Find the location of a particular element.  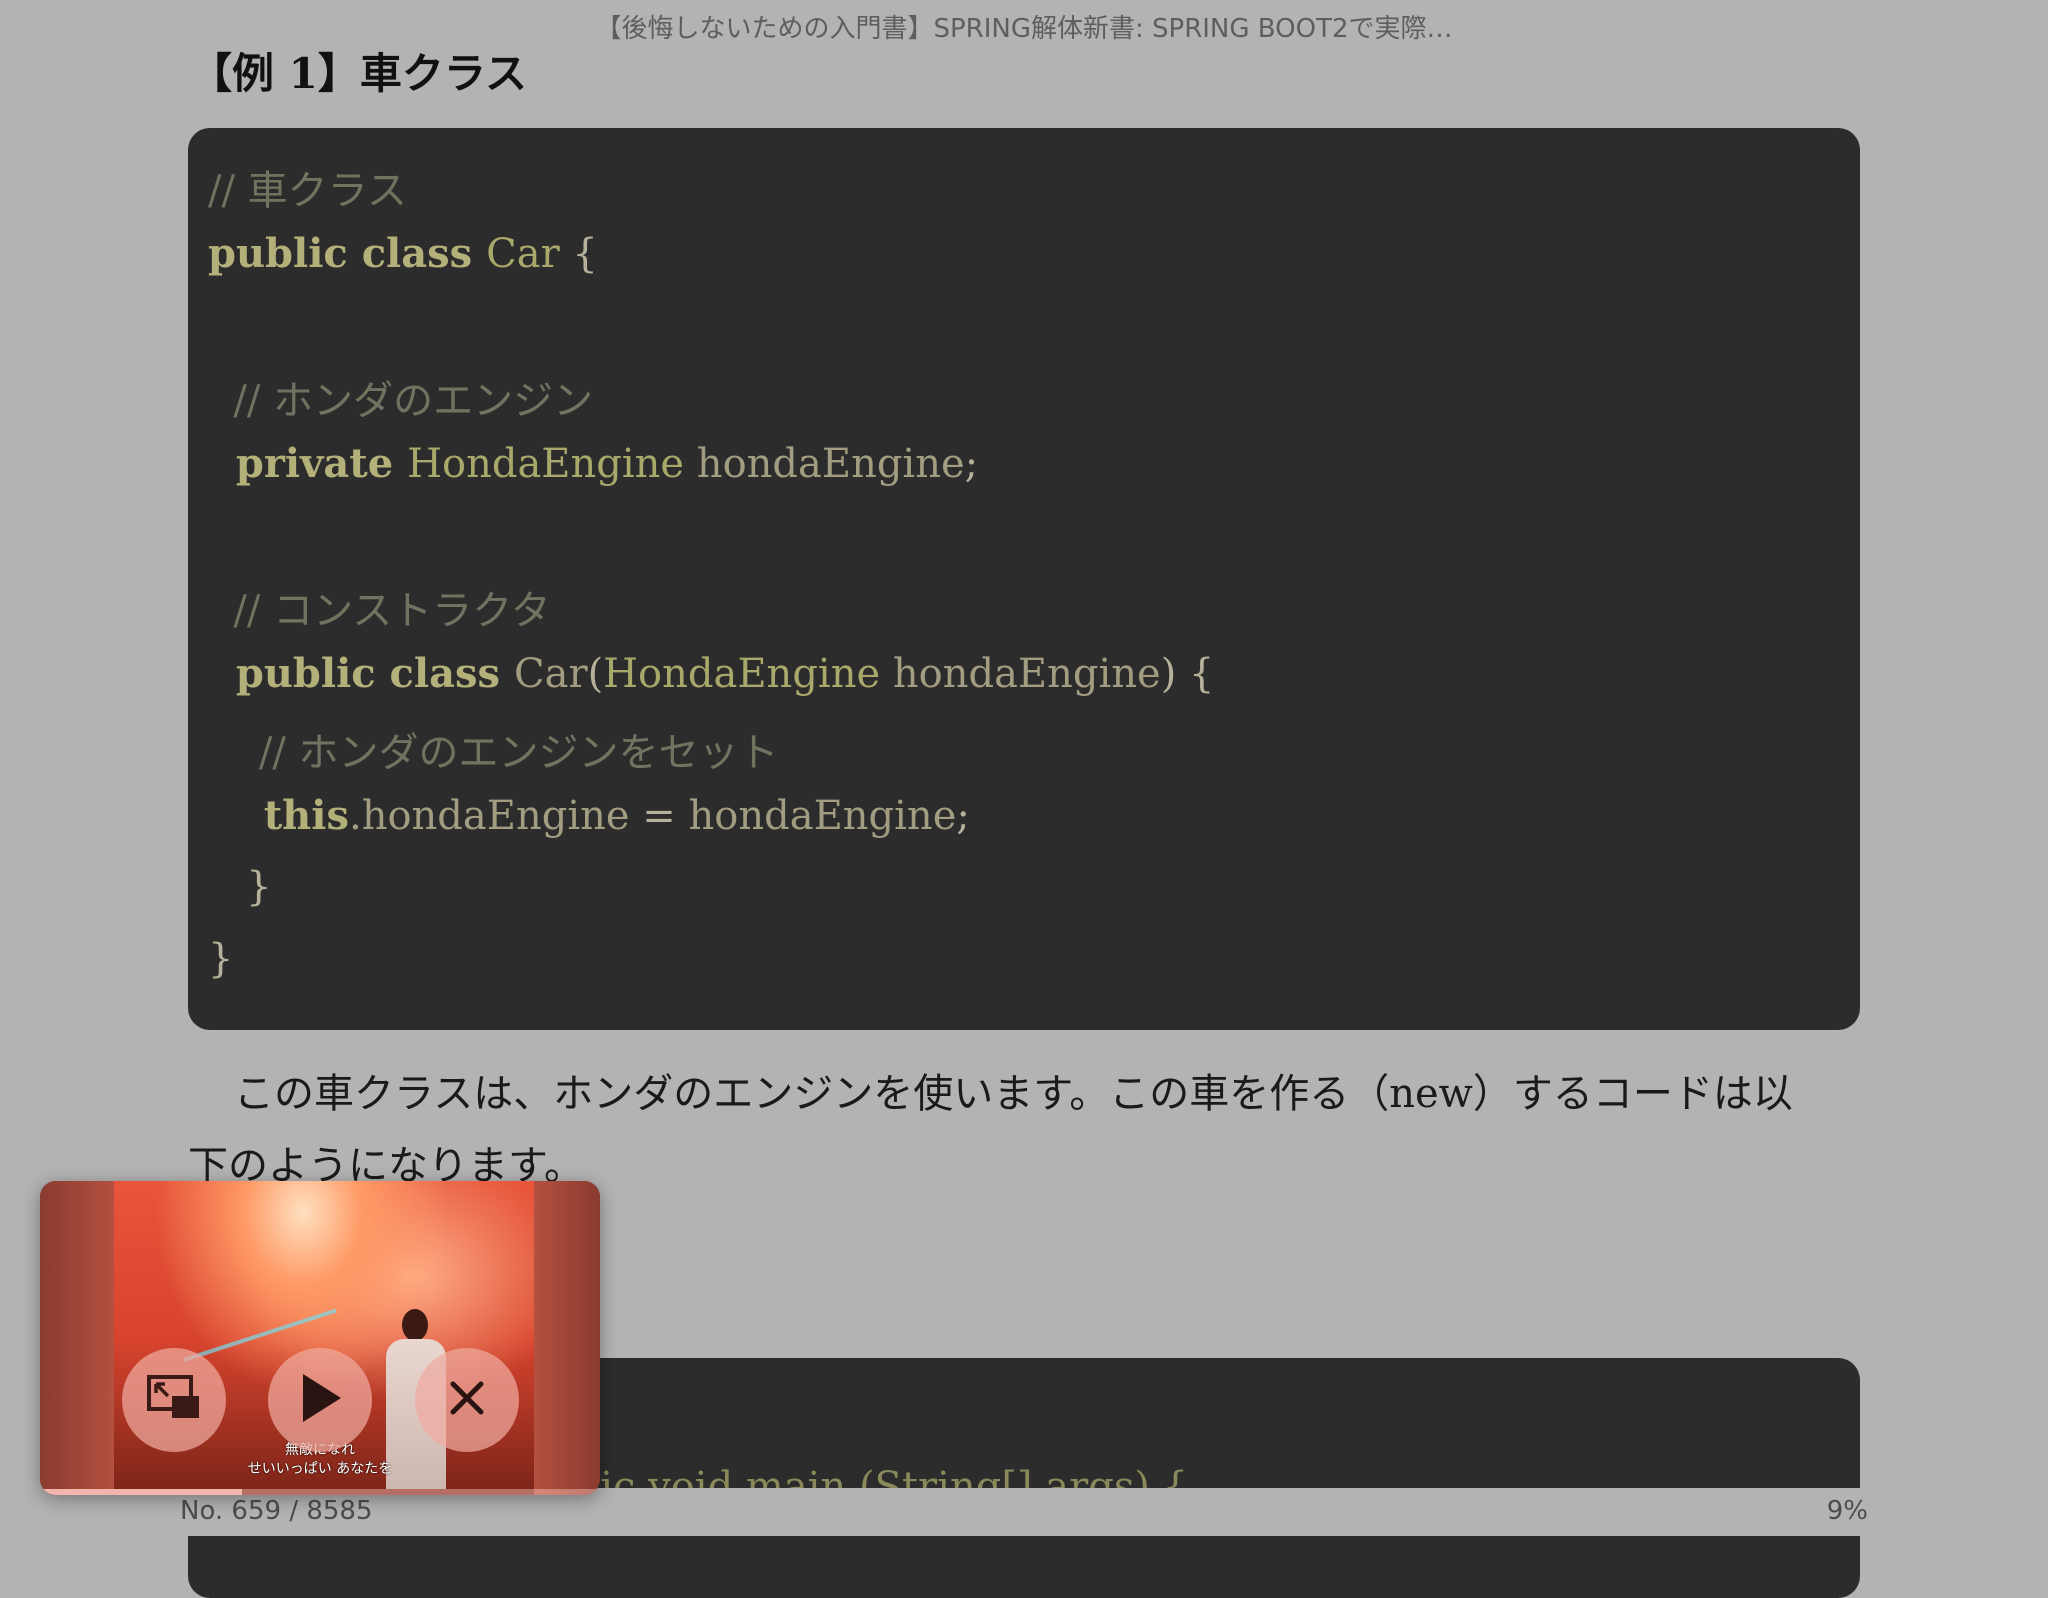

code-line: this.hondaEngine = hondaEngine; is located at coordinates (589, 815).